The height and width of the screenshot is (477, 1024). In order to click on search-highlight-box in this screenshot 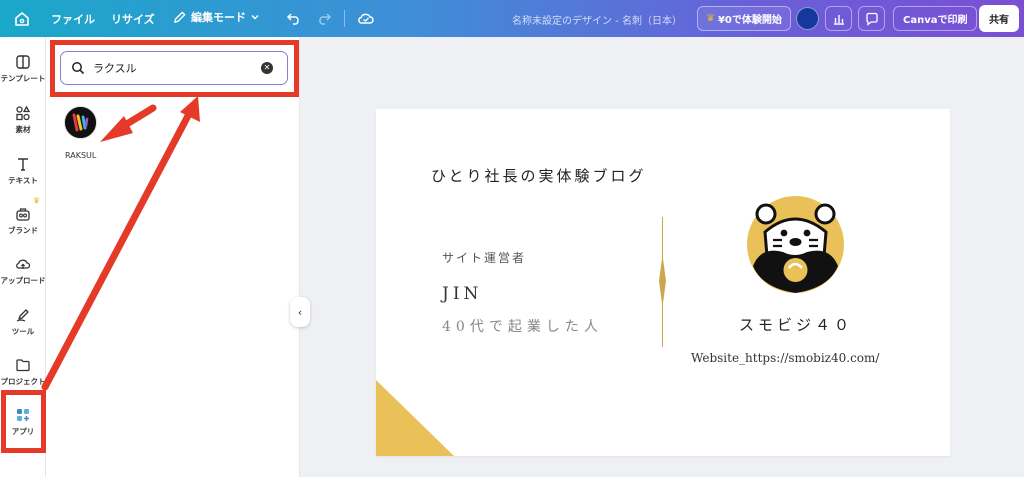, I will do `click(174, 68)`.